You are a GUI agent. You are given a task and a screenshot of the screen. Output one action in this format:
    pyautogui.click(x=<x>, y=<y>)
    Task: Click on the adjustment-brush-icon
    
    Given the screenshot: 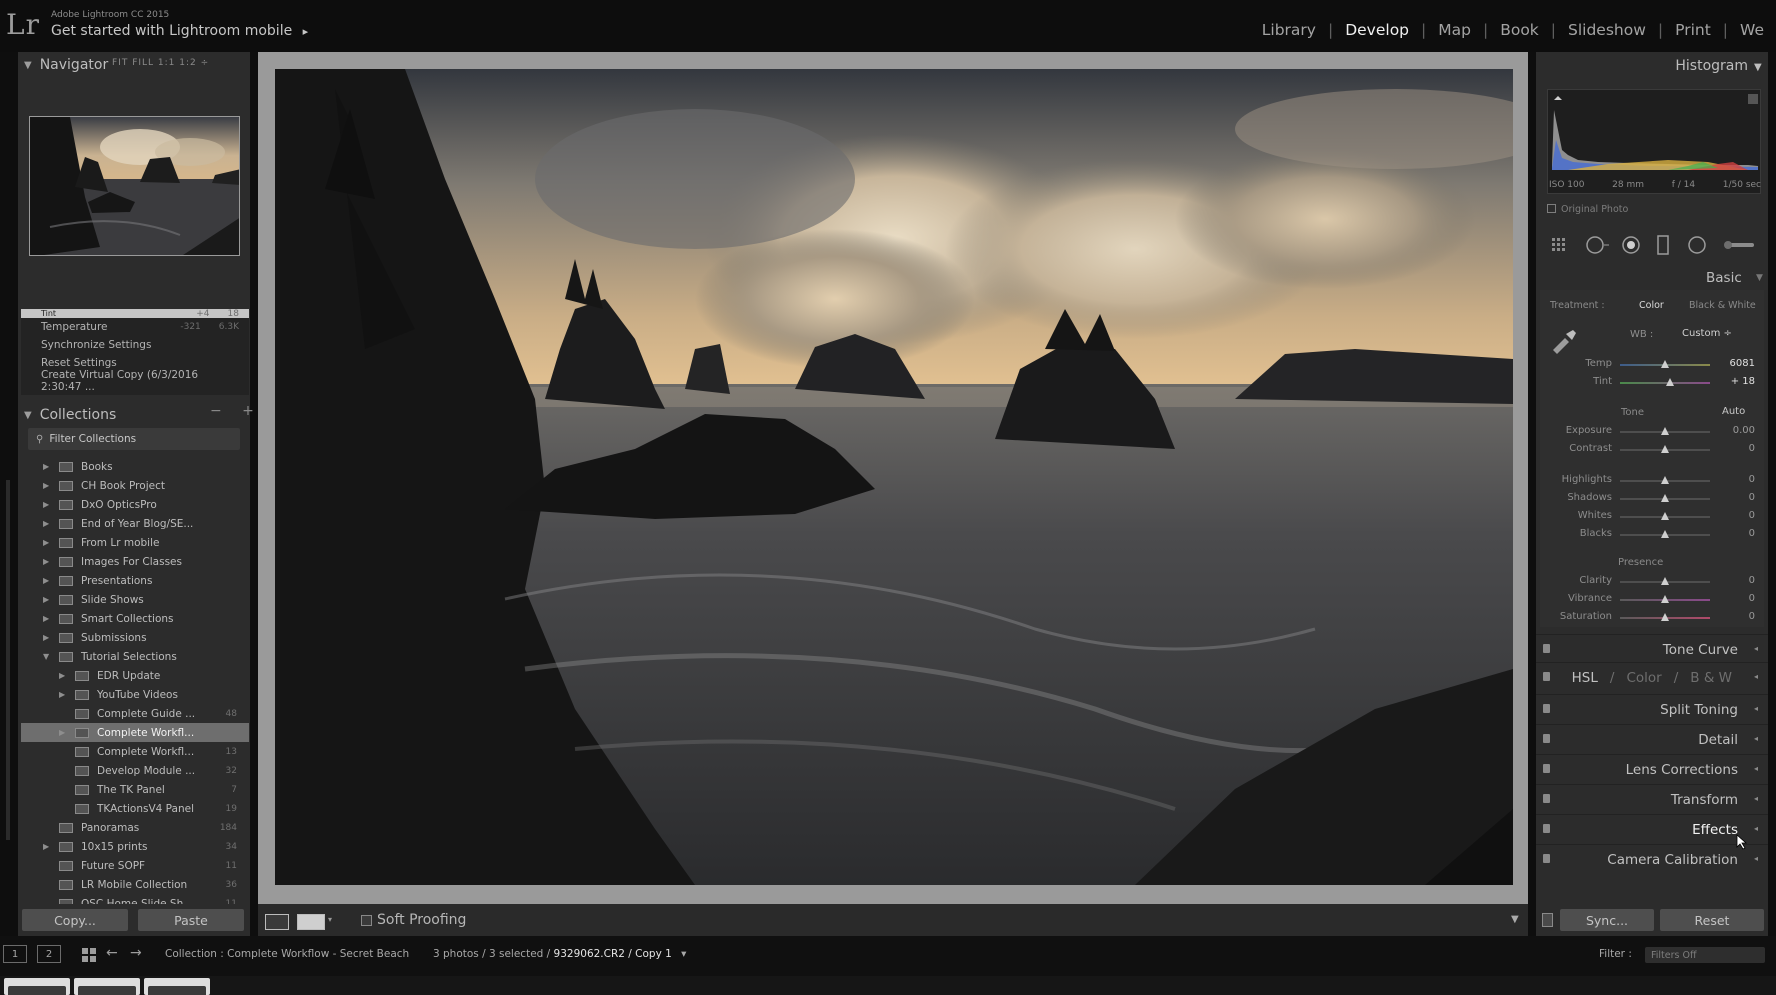 What is the action you would take?
    pyautogui.click(x=1739, y=245)
    